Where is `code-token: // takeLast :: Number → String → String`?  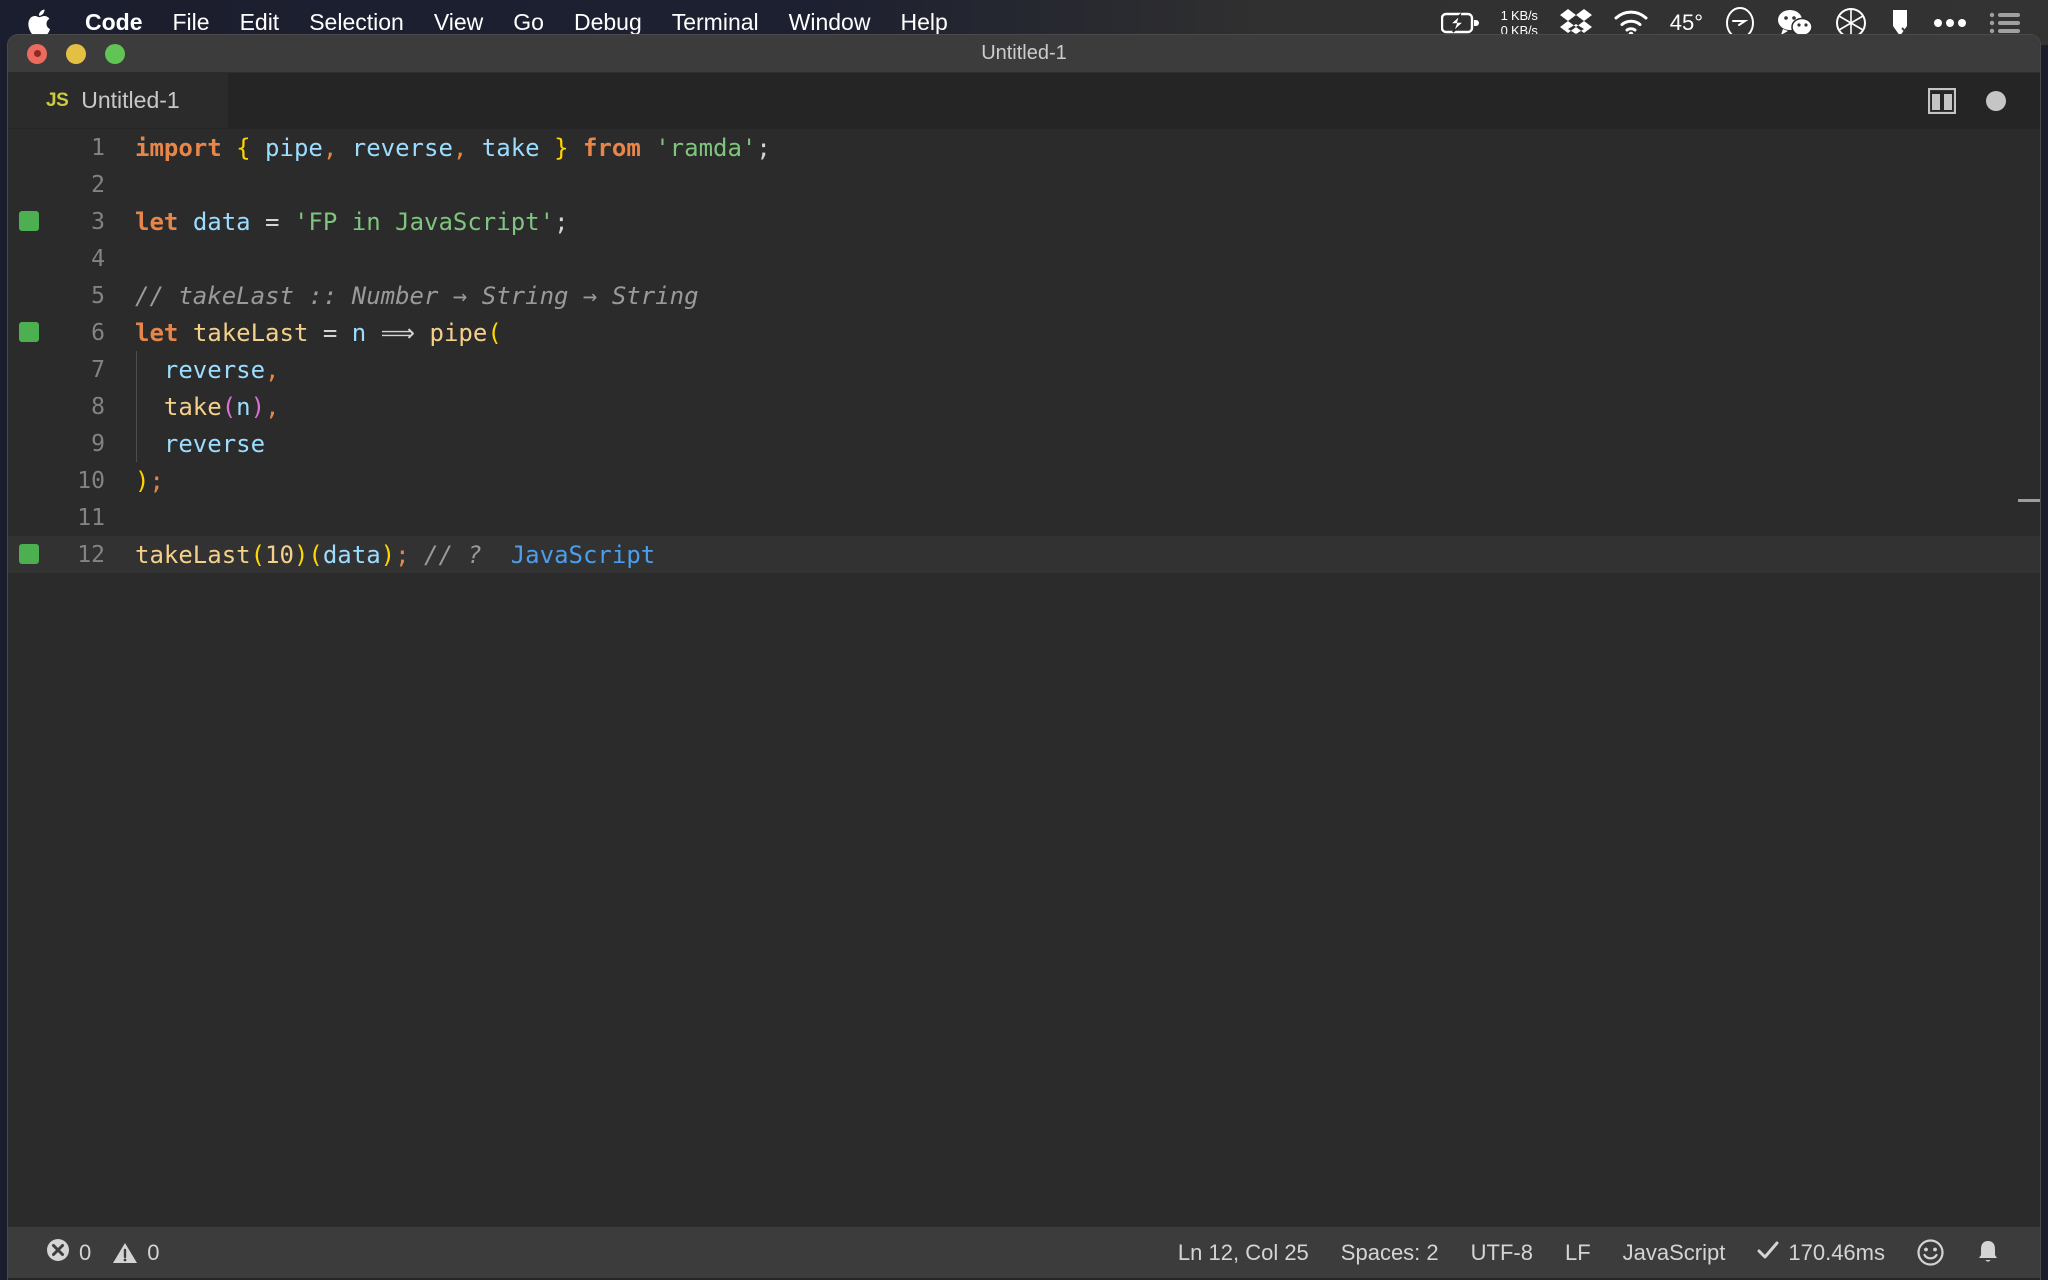 code-token: // takeLast :: Number → String → String is located at coordinates (417, 295).